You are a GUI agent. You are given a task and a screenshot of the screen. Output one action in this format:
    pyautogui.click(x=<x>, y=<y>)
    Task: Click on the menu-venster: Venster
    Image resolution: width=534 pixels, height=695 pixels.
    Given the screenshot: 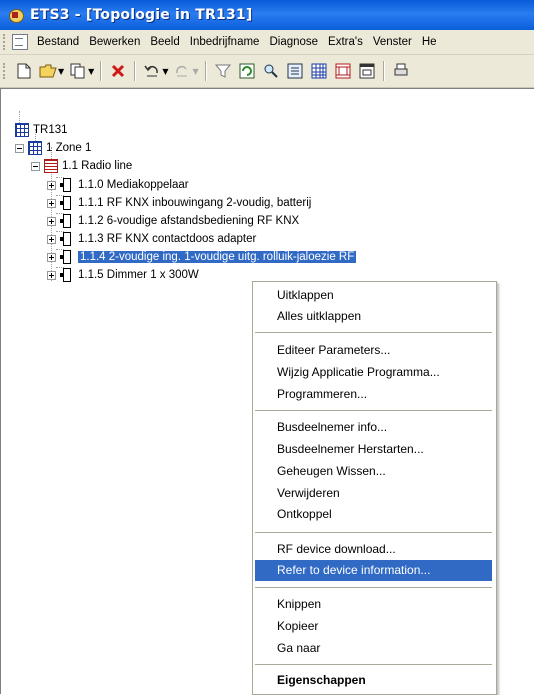 What is the action you would take?
    pyautogui.click(x=392, y=42)
    